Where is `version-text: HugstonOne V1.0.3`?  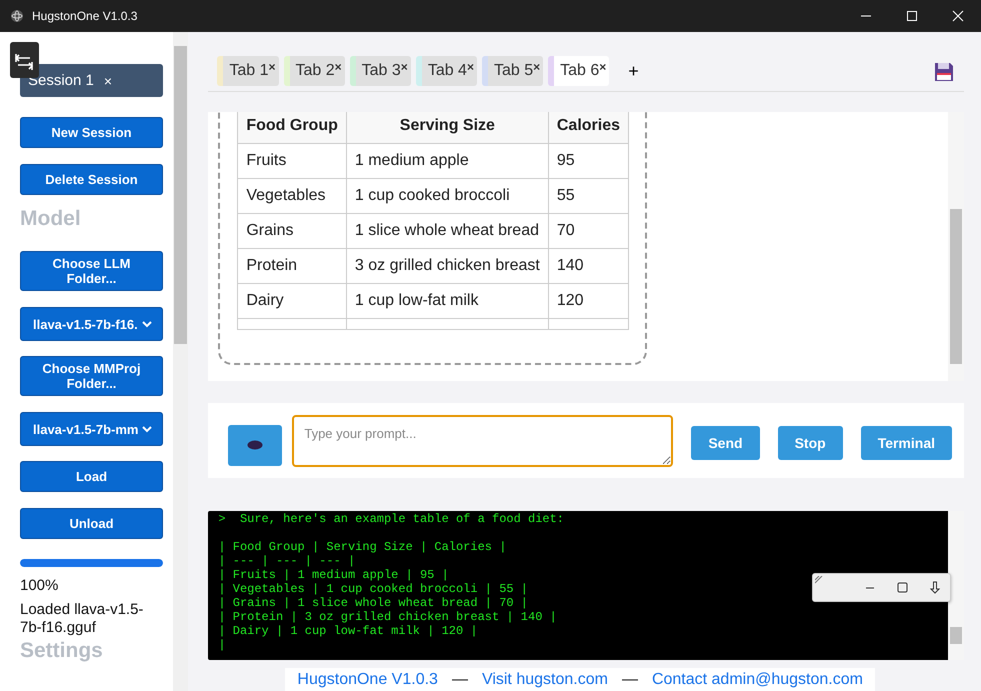 version-text: HugstonOne V1.0.3 is located at coordinates (367, 679).